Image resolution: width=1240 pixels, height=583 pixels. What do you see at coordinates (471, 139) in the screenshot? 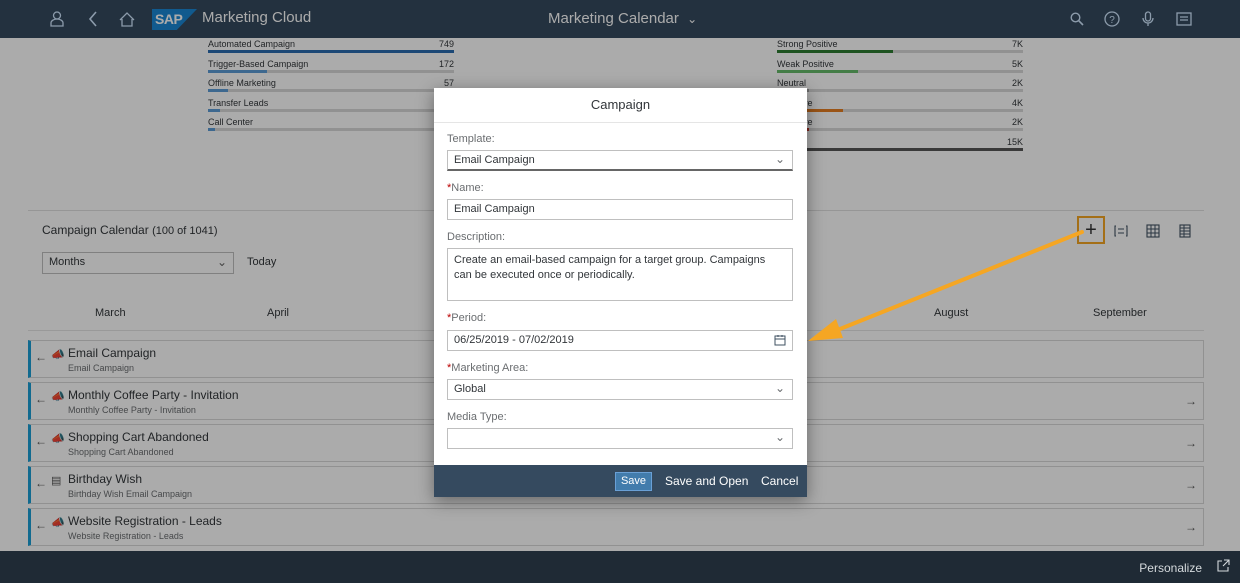
I see `template-label: Template:` at bounding box center [471, 139].